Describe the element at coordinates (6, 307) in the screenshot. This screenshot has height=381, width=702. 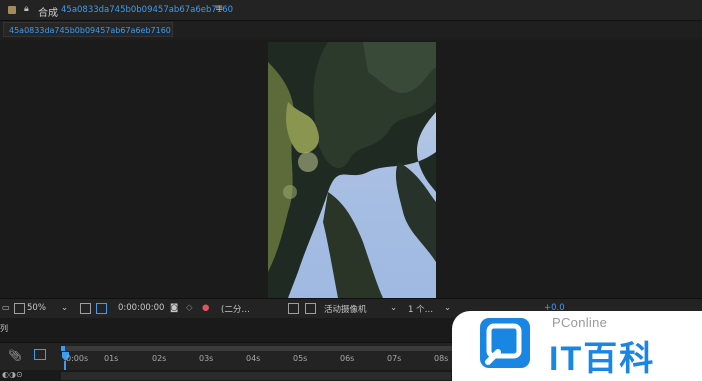
I see `monitor-icon: ▭` at that location.